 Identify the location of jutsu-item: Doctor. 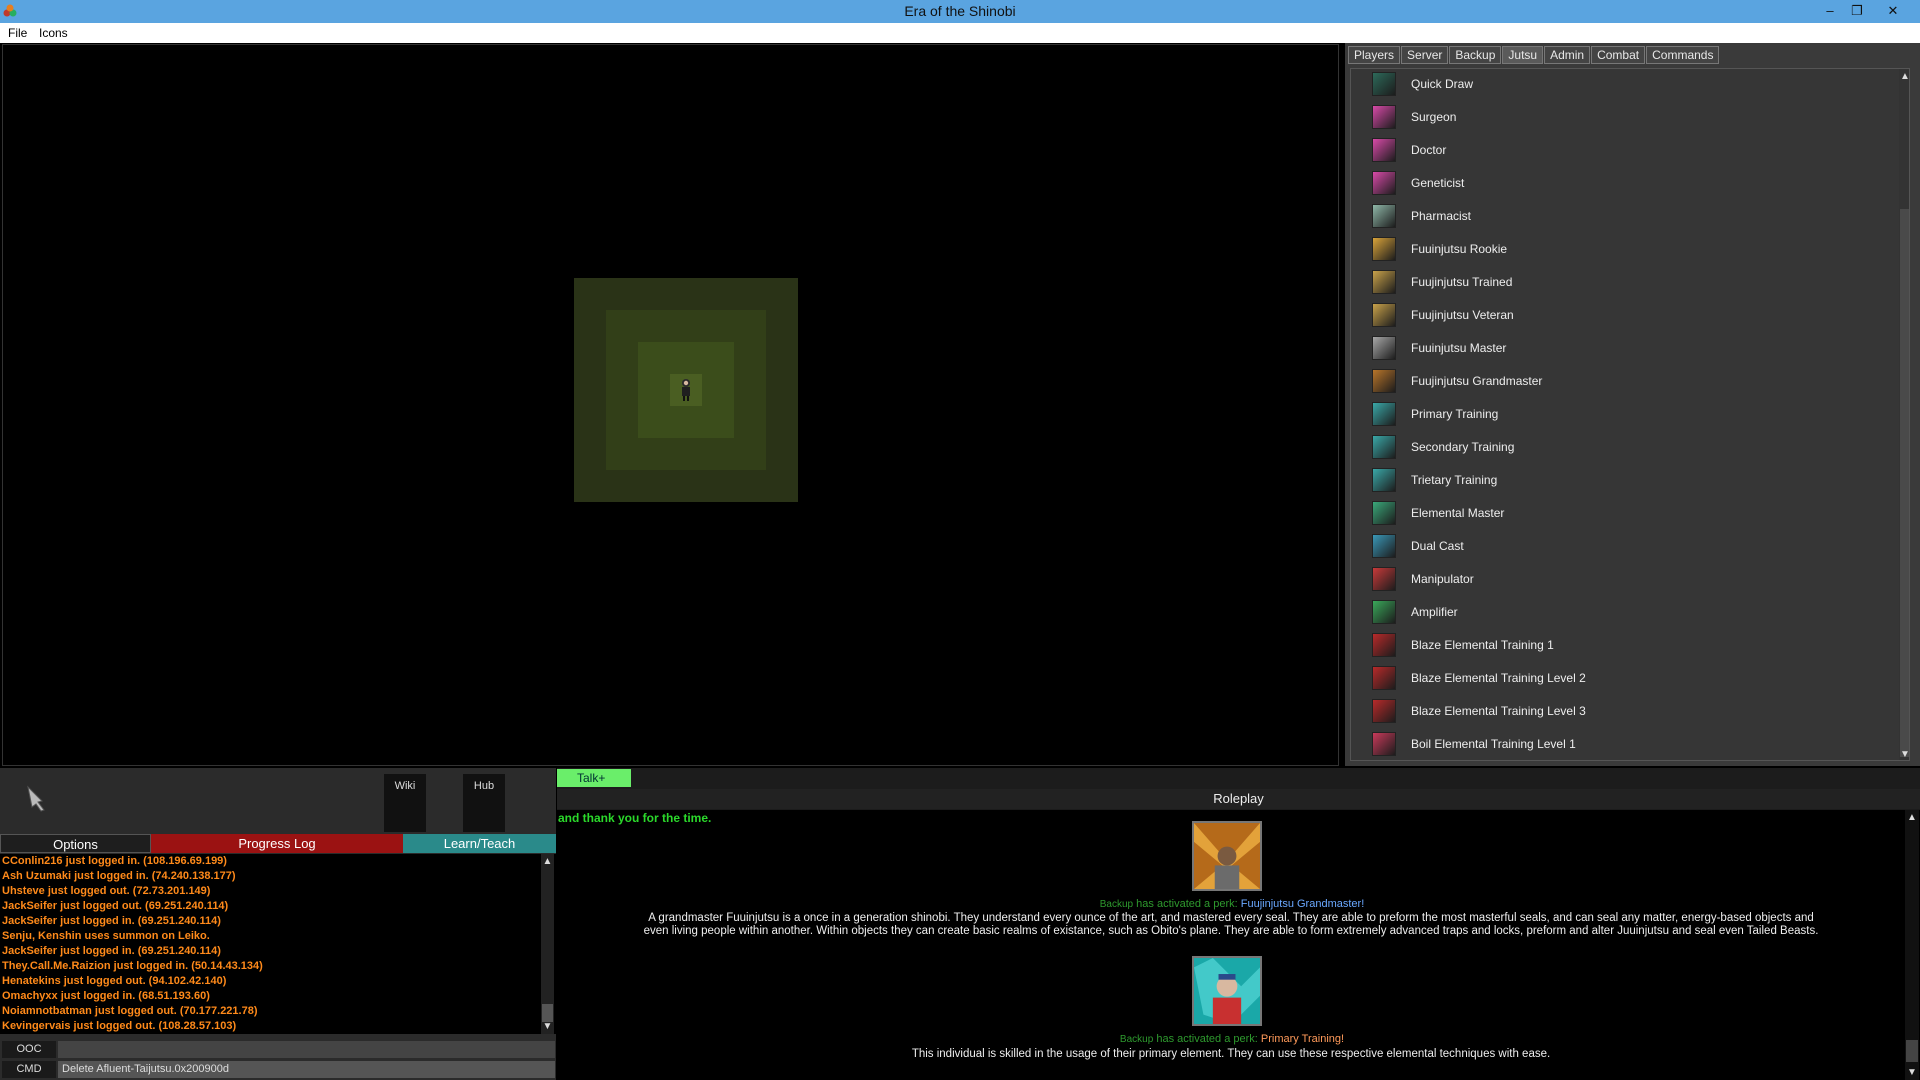
(1623, 151).